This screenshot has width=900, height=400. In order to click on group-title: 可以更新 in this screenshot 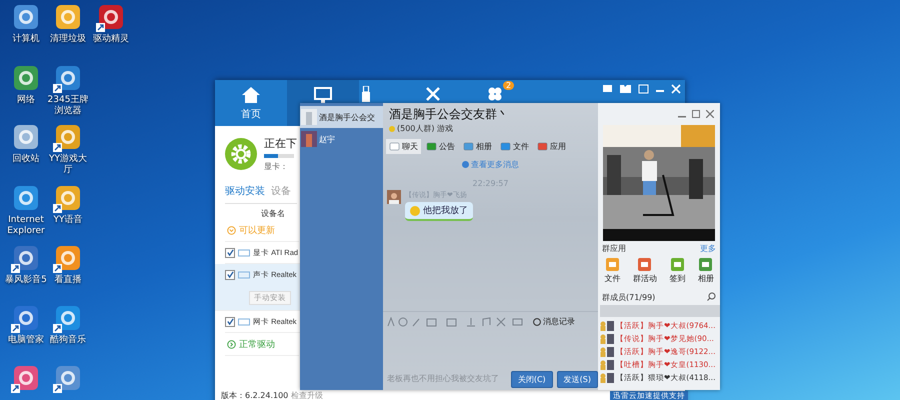, I will do `click(257, 230)`.